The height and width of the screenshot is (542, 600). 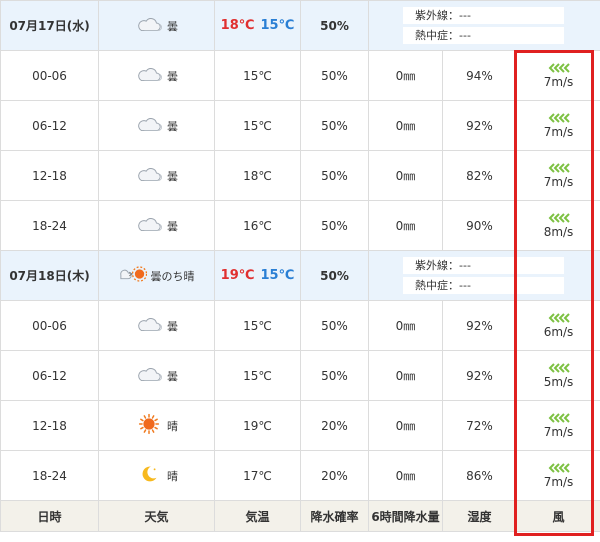 I want to click on header-date: 日時, so click(x=49, y=516).